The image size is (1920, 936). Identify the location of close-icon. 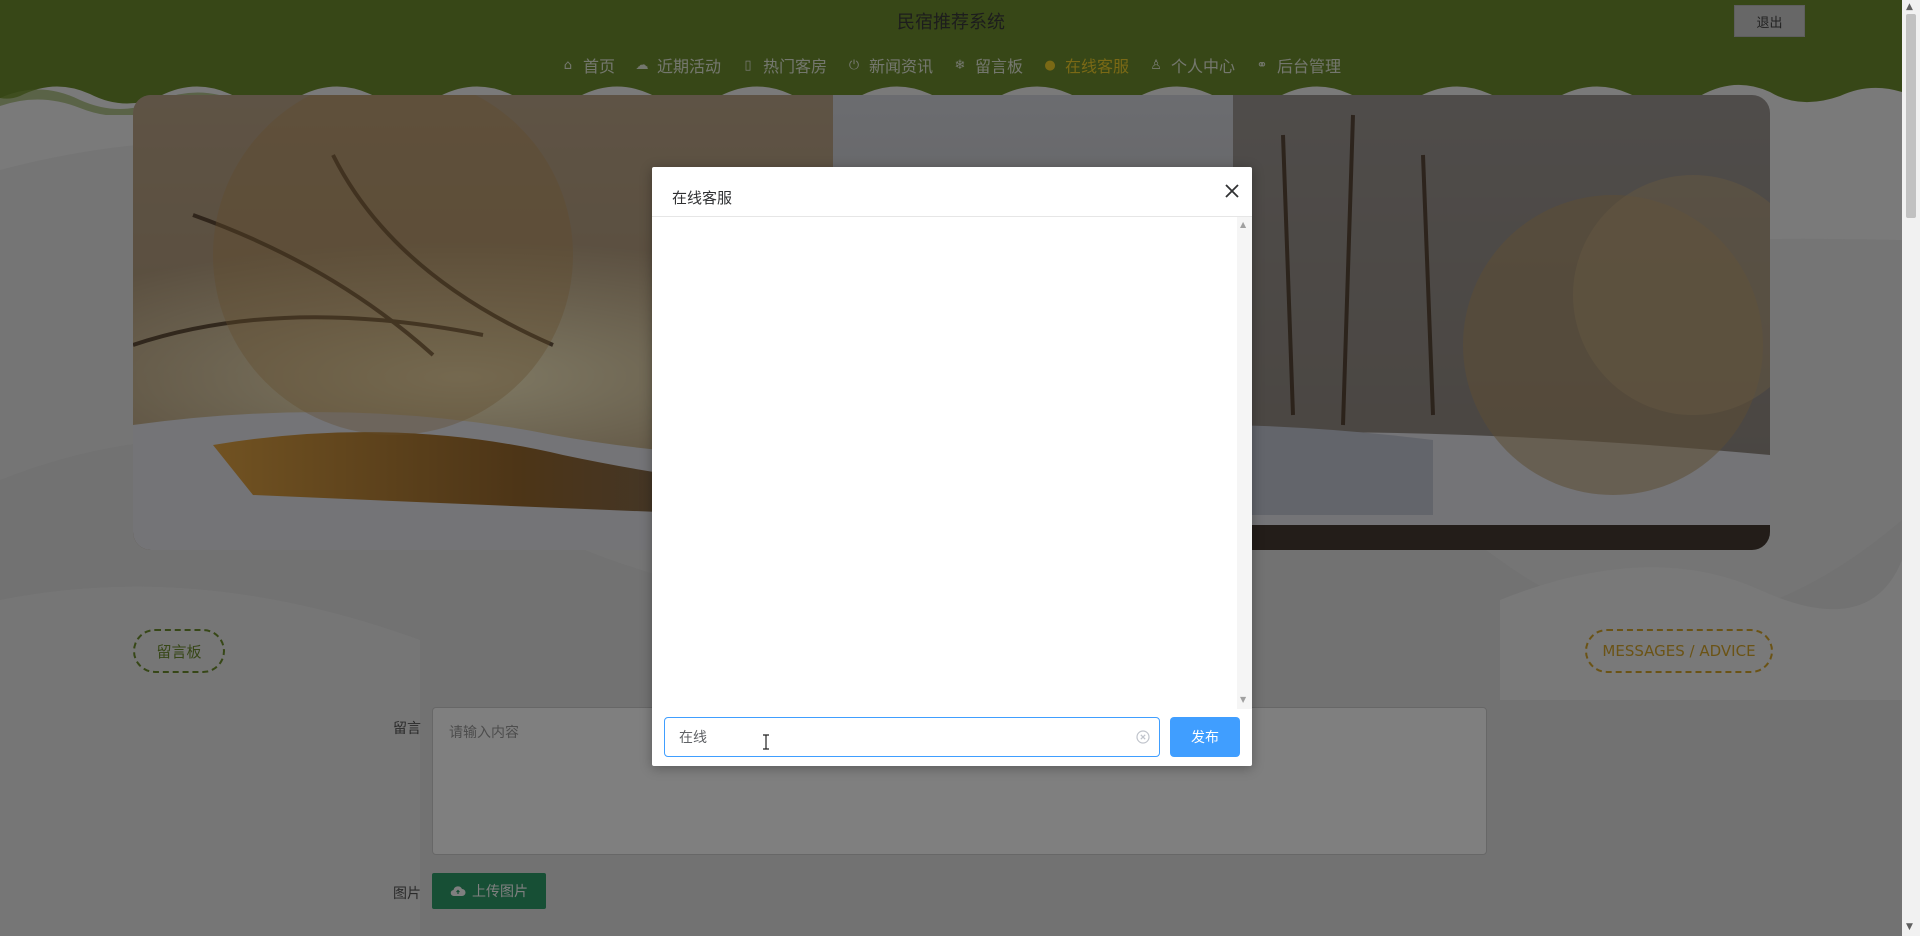
(1232, 191).